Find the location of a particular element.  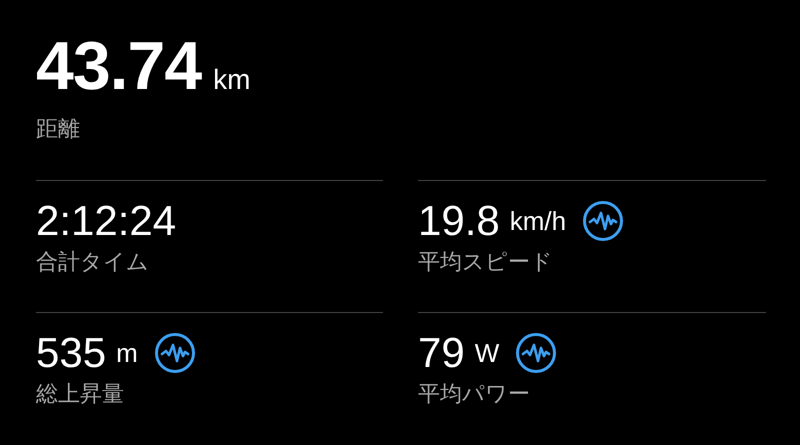

metric-label: 平均パワー is located at coordinates (474, 394).